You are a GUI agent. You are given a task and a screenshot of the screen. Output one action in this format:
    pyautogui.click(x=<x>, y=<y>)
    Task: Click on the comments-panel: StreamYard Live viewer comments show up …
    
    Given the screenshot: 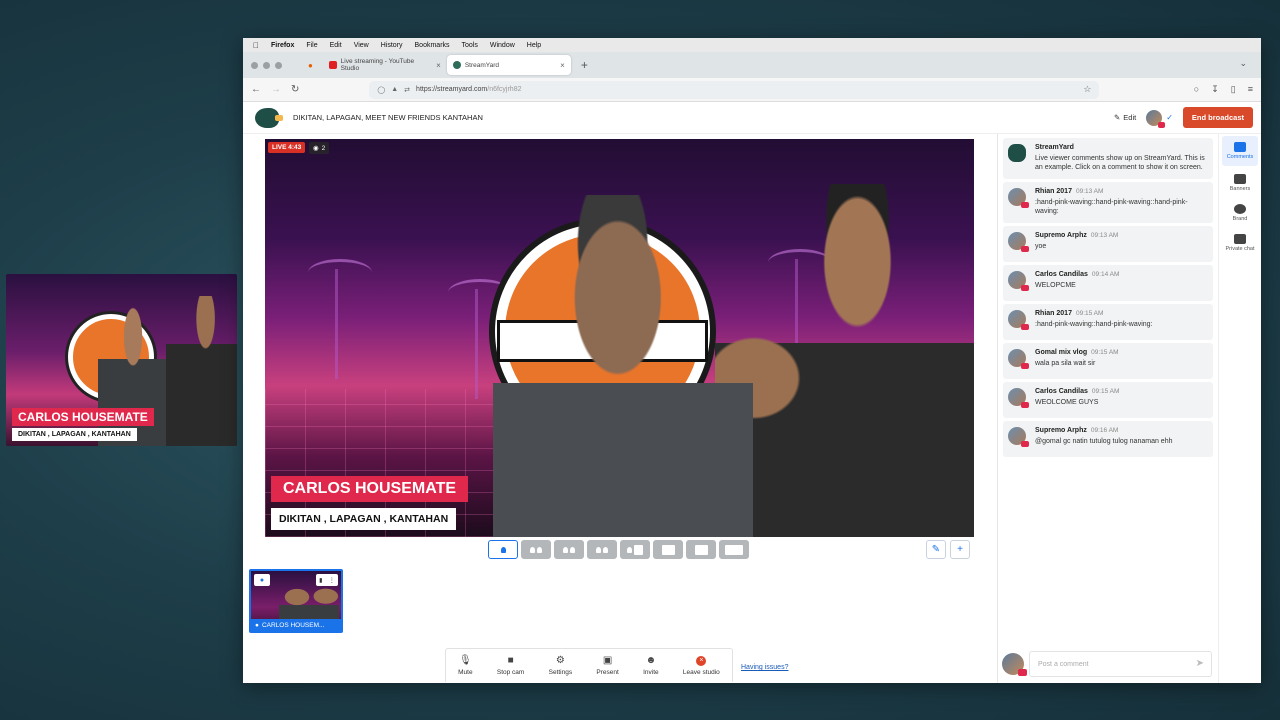 What is the action you would take?
    pyautogui.click(x=1107, y=408)
    